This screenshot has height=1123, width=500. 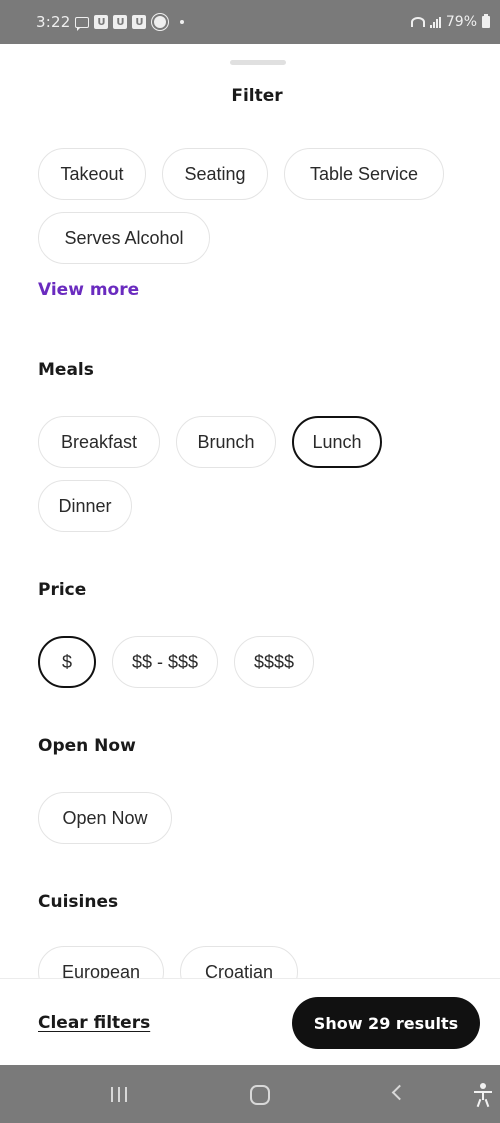 I want to click on meals-row-1: Breakfast Brunch Lunch, so click(x=210, y=442).